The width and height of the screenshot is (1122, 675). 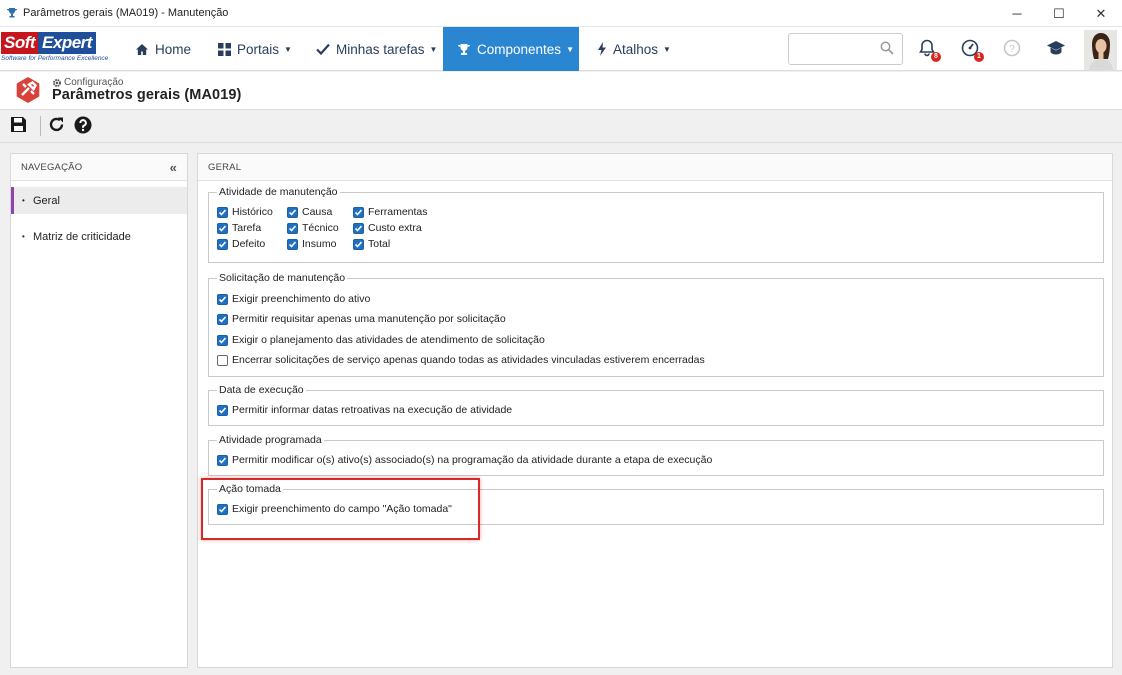 I want to click on toolbar-separator, so click(x=40, y=126).